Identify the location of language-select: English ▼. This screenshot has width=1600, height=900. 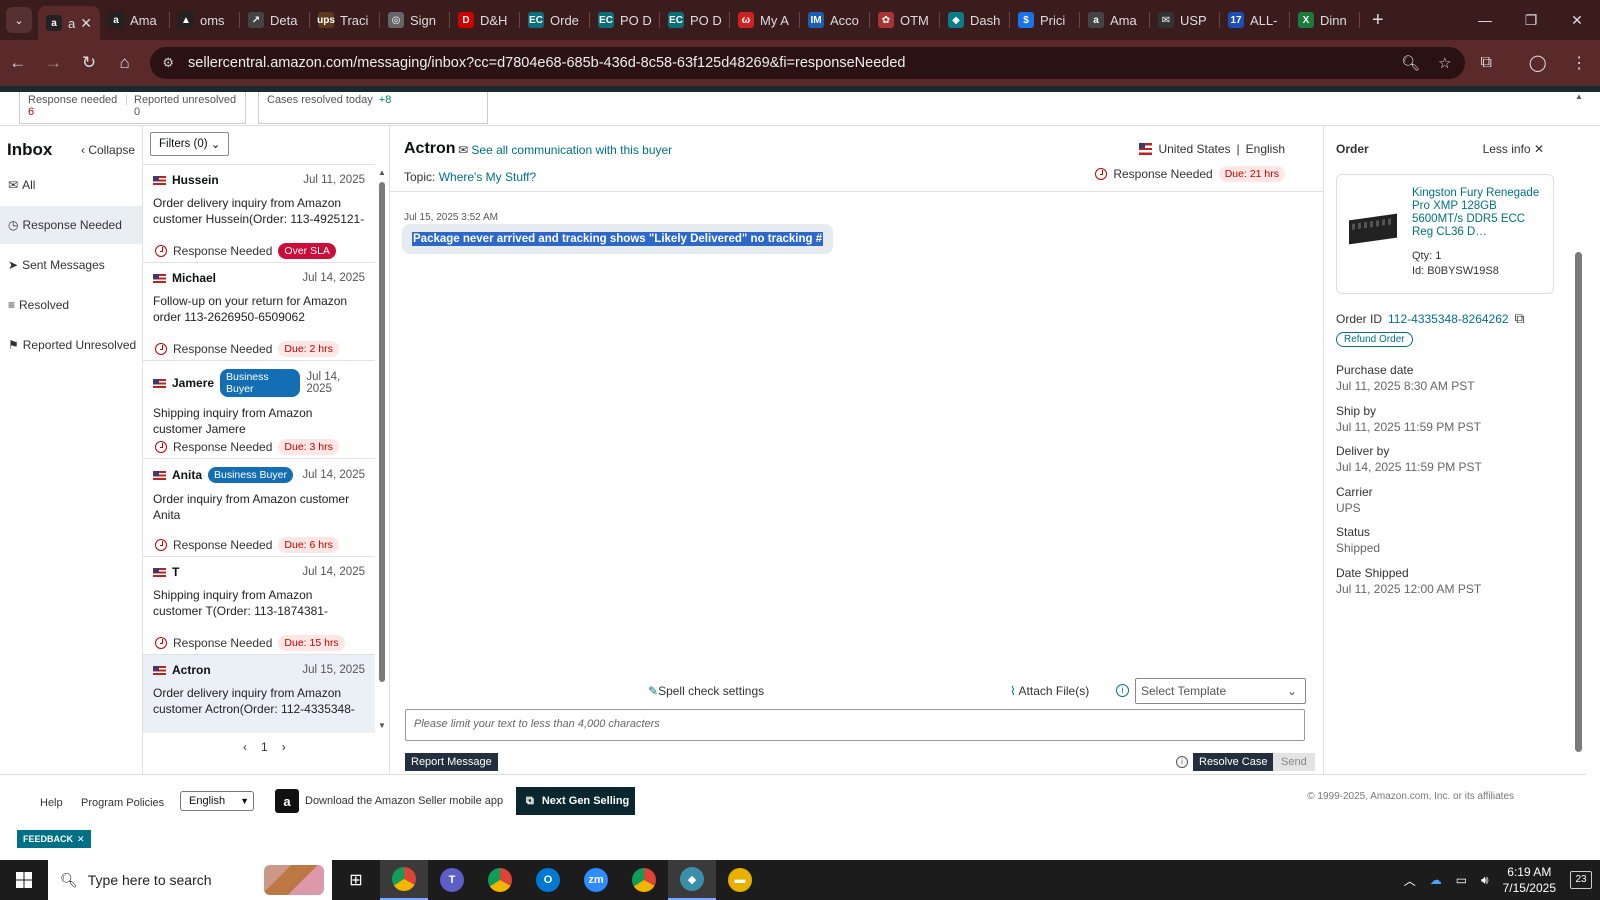
(217, 801).